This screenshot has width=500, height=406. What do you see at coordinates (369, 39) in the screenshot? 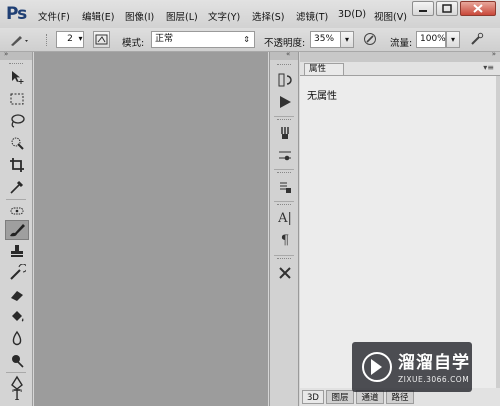
I see `pressure-opacity-icon` at bounding box center [369, 39].